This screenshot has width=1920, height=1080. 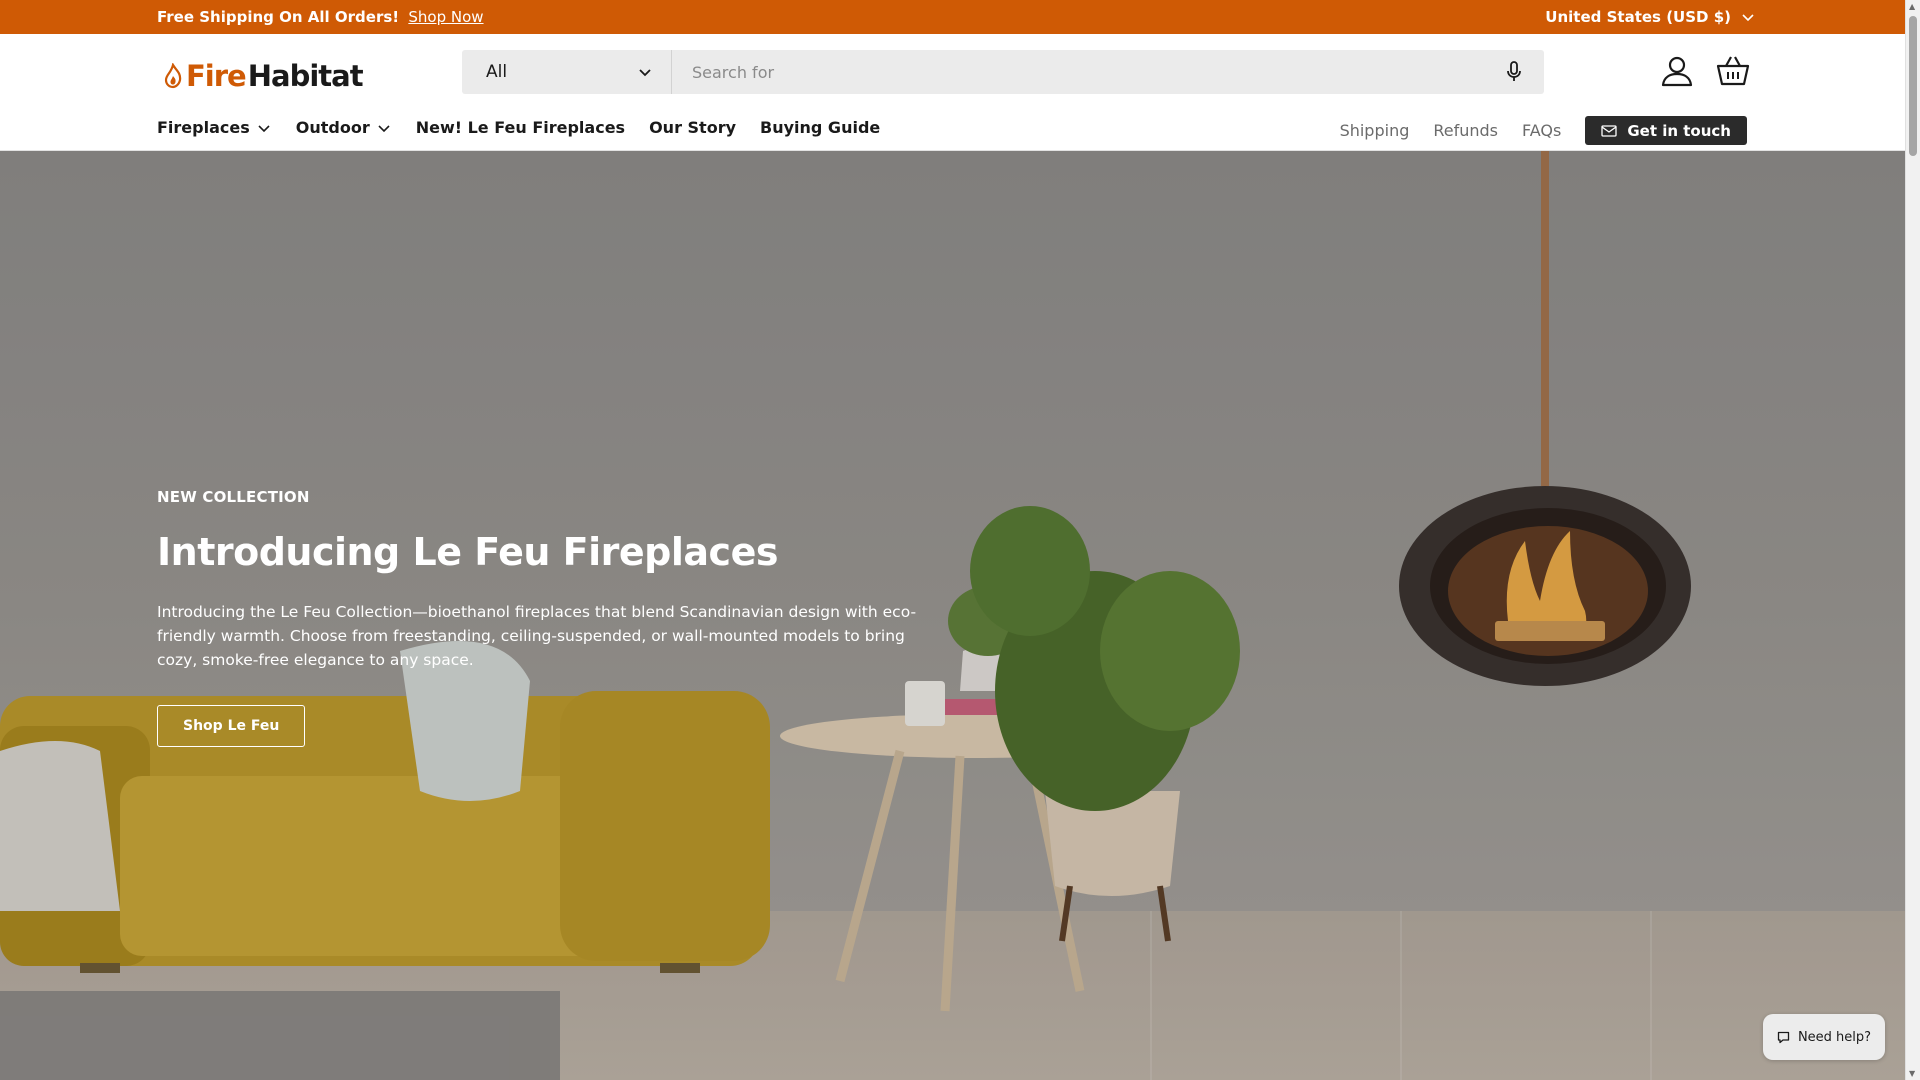 What do you see at coordinates (1078, 72) in the screenshot?
I see `search-input` at bounding box center [1078, 72].